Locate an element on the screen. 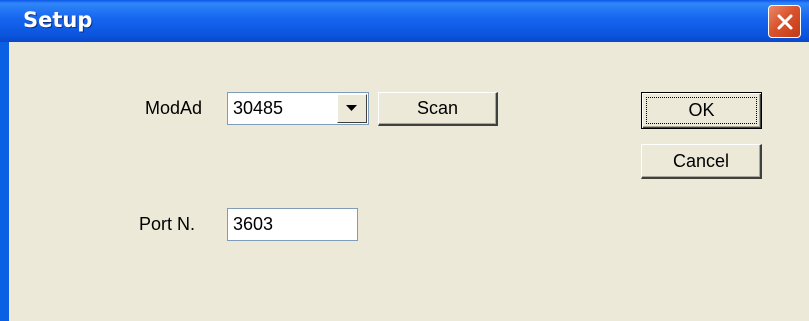 Image resolution: width=809 pixels, height=321 pixels. modad-dropdown-button is located at coordinates (352, 108).